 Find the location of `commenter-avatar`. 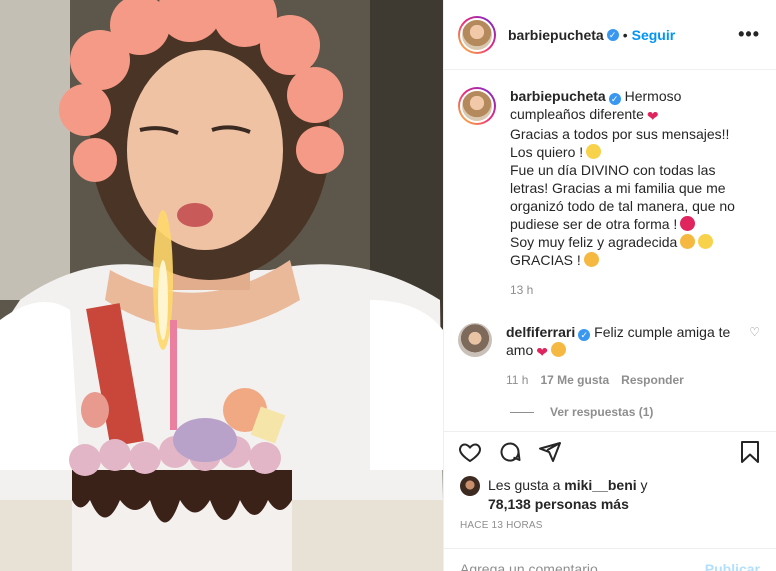

commenter-avatar is located at coordinates (475, 340).